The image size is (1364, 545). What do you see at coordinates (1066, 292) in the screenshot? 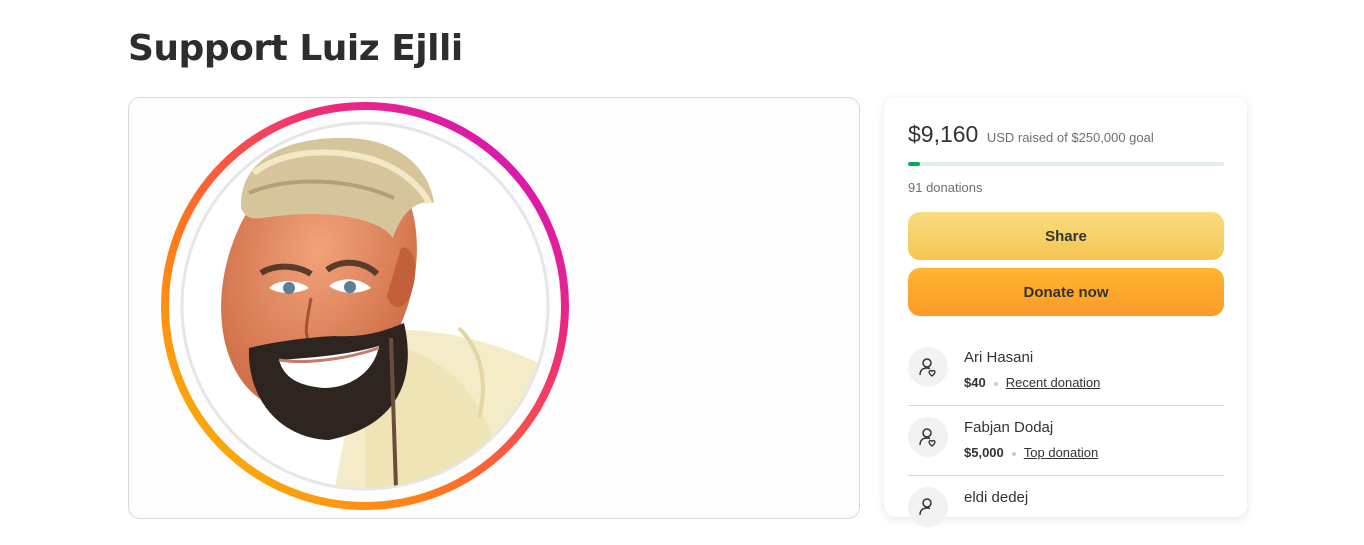
I see `donate-now-button: Donate now` at bounding box center [1066, 292].